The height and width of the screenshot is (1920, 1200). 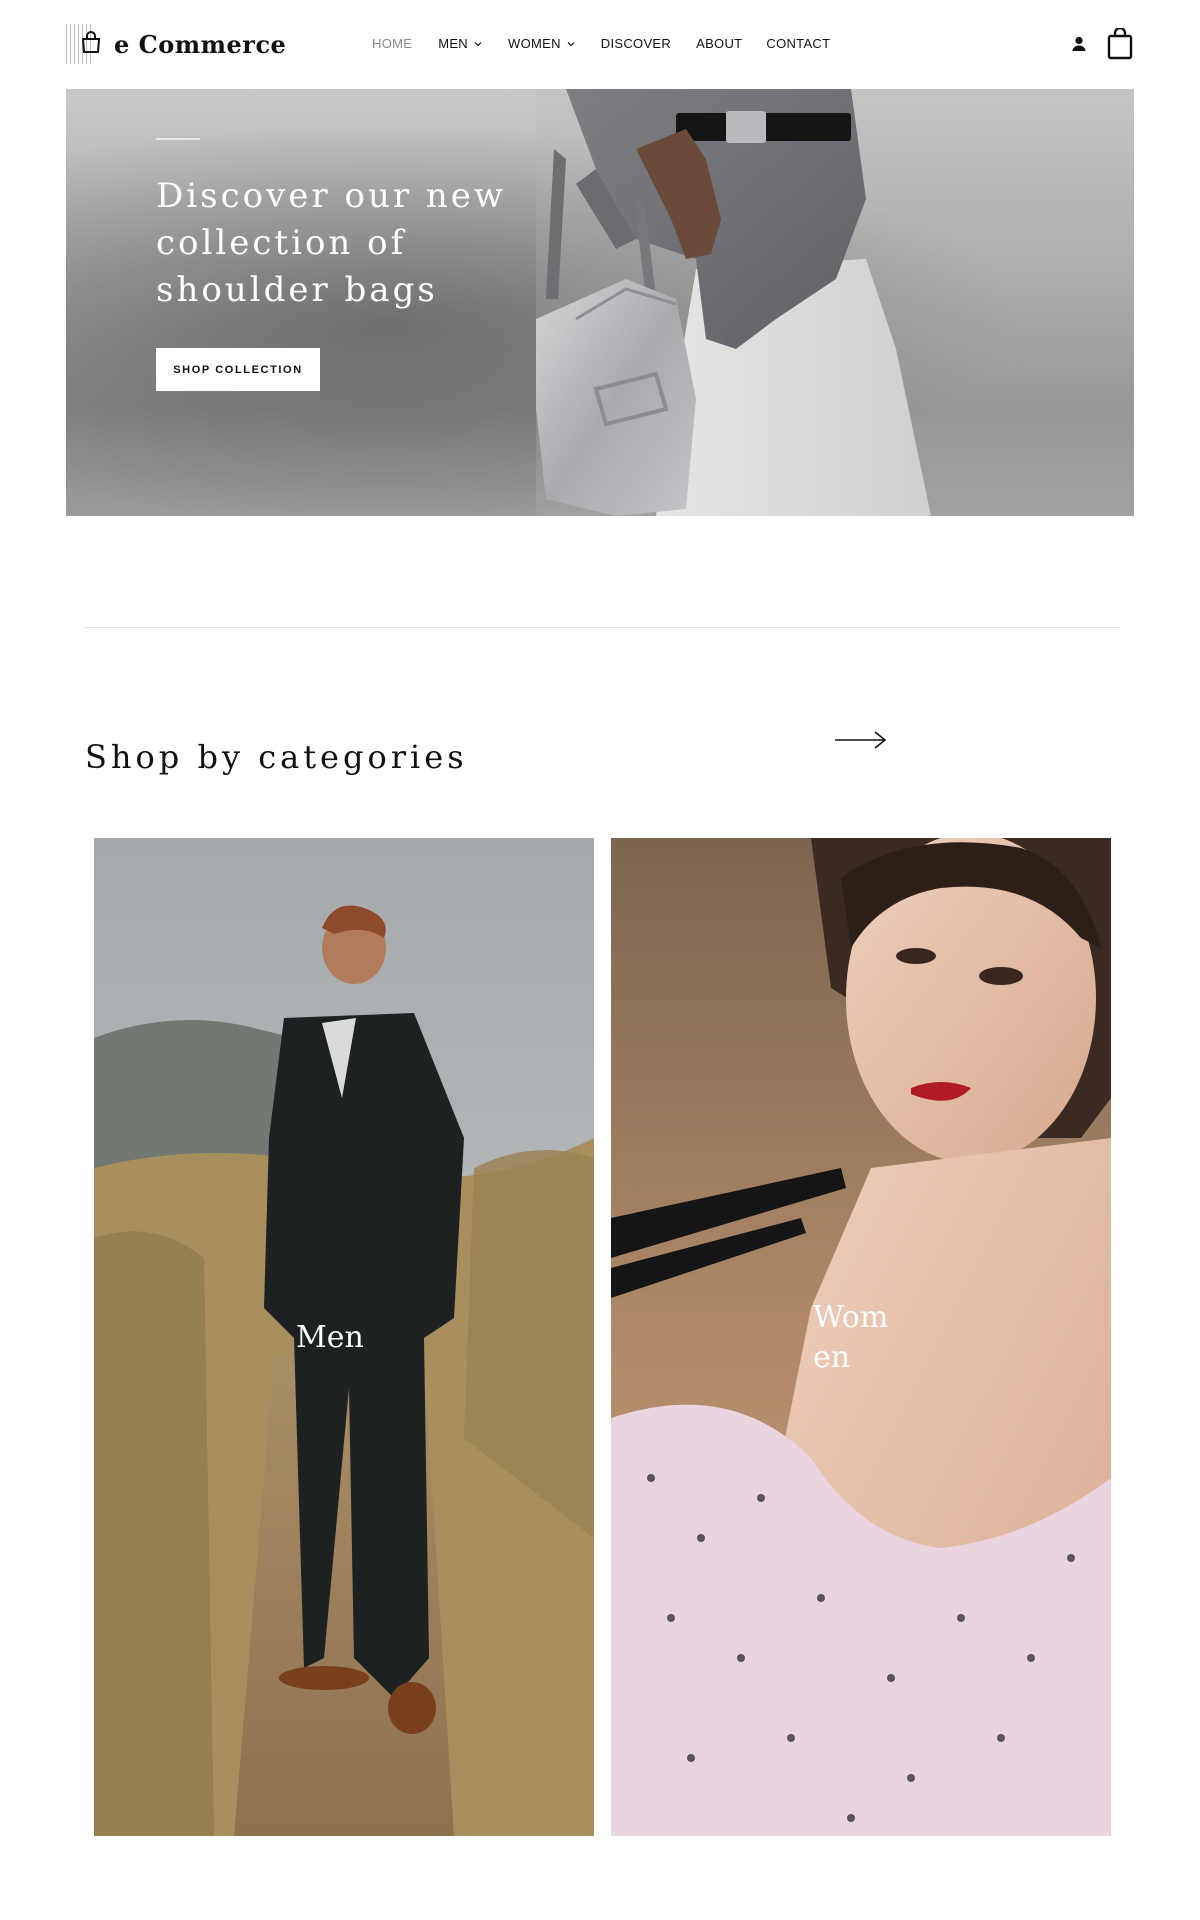 I want to click on nav-item-discover: DISCOVER, so click(x=636, y=43).